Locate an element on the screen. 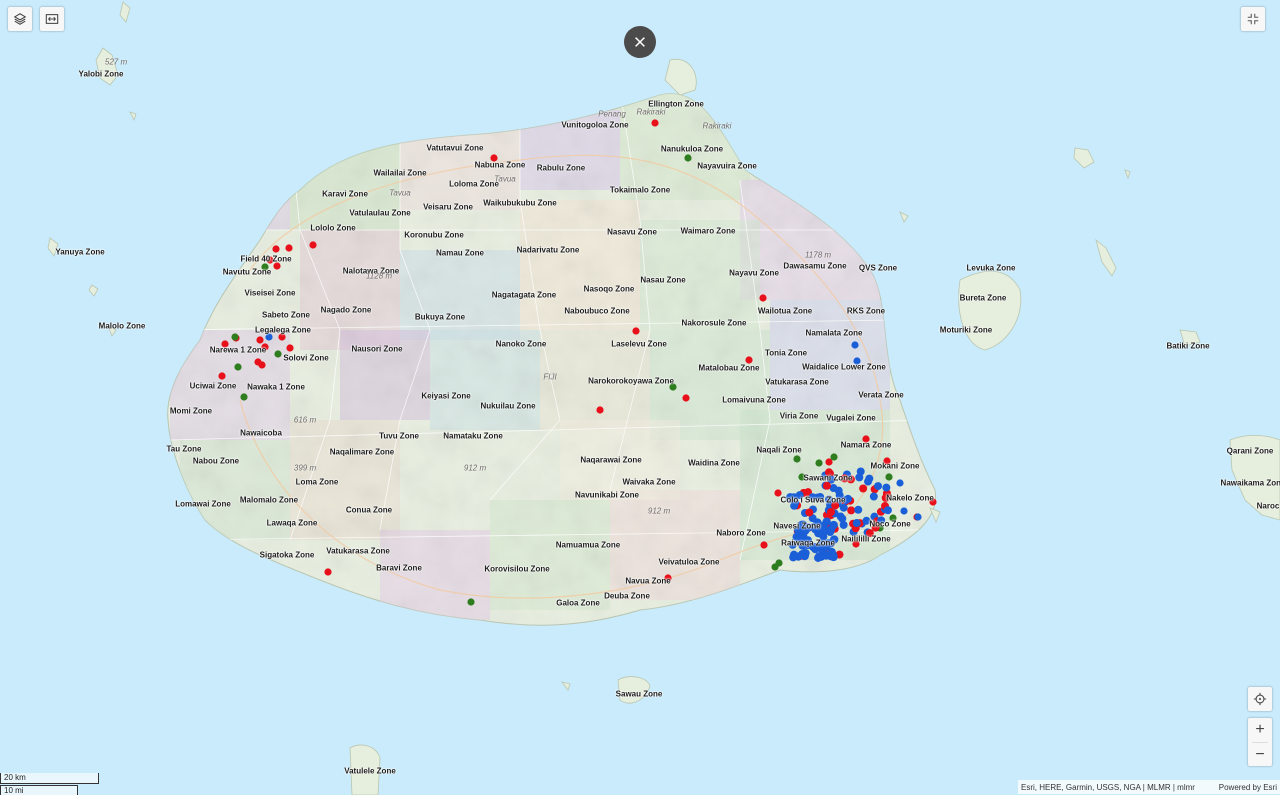 The image size is (1280, 795). fullscreen-button is located at coordinates (1253, 19).